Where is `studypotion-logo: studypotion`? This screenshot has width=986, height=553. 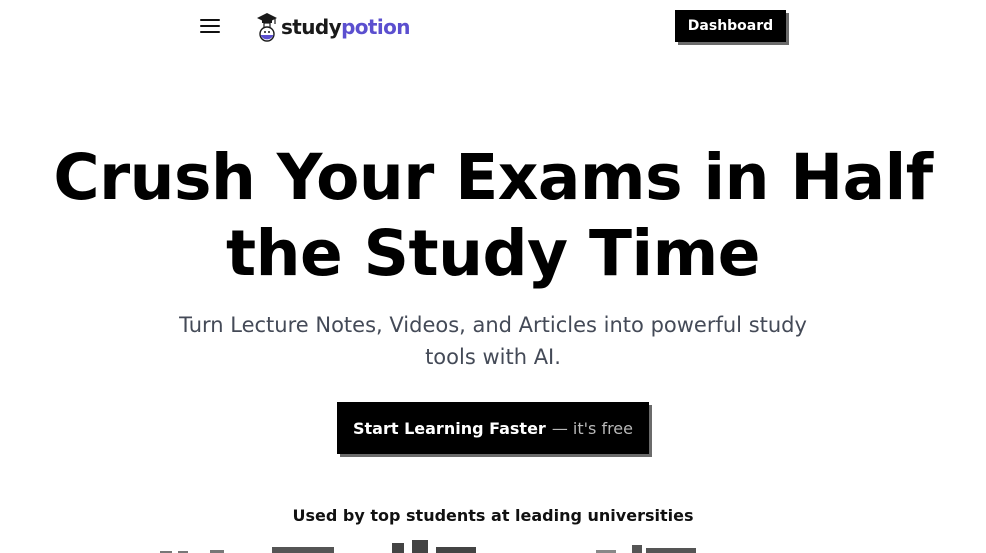 studypotion-logo: studypotion is located at coordinates (333, 27).